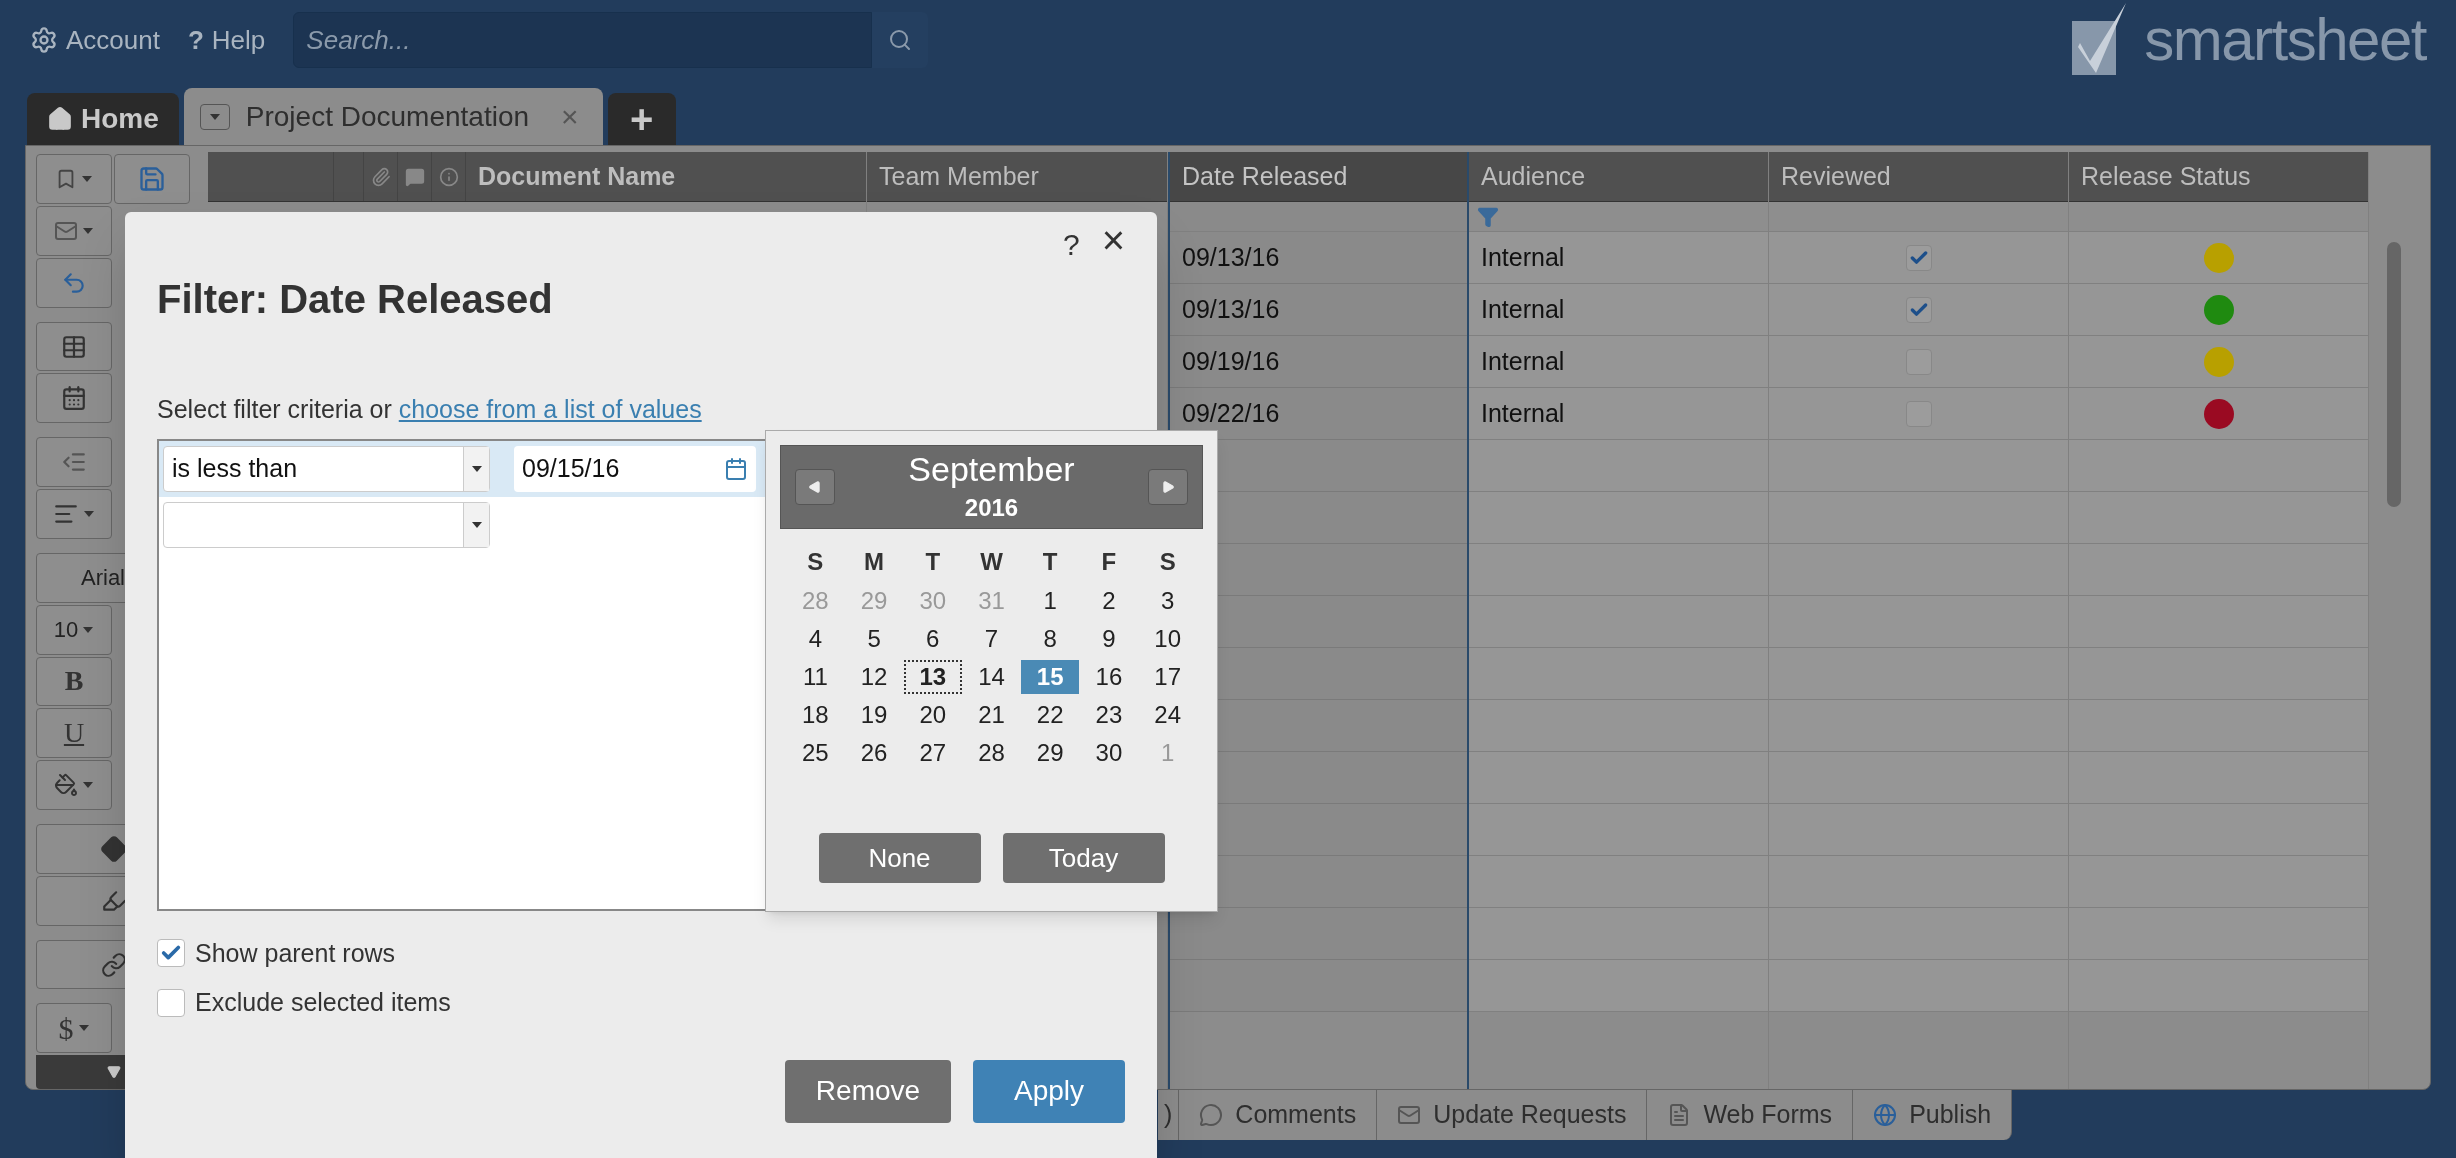 This screenshot has height=1158, width=2456. What do you see at coordinates (899, 858) in the screenshot?
I see `calendar-button: None` at bounding box center [899, 858].